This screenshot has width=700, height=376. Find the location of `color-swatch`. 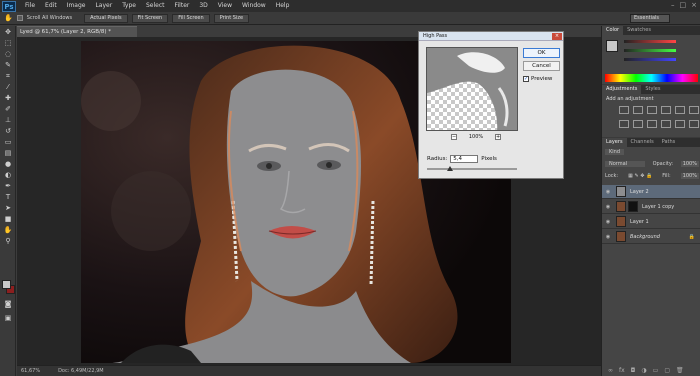

color-swatch is located at coordinates (8, 287).